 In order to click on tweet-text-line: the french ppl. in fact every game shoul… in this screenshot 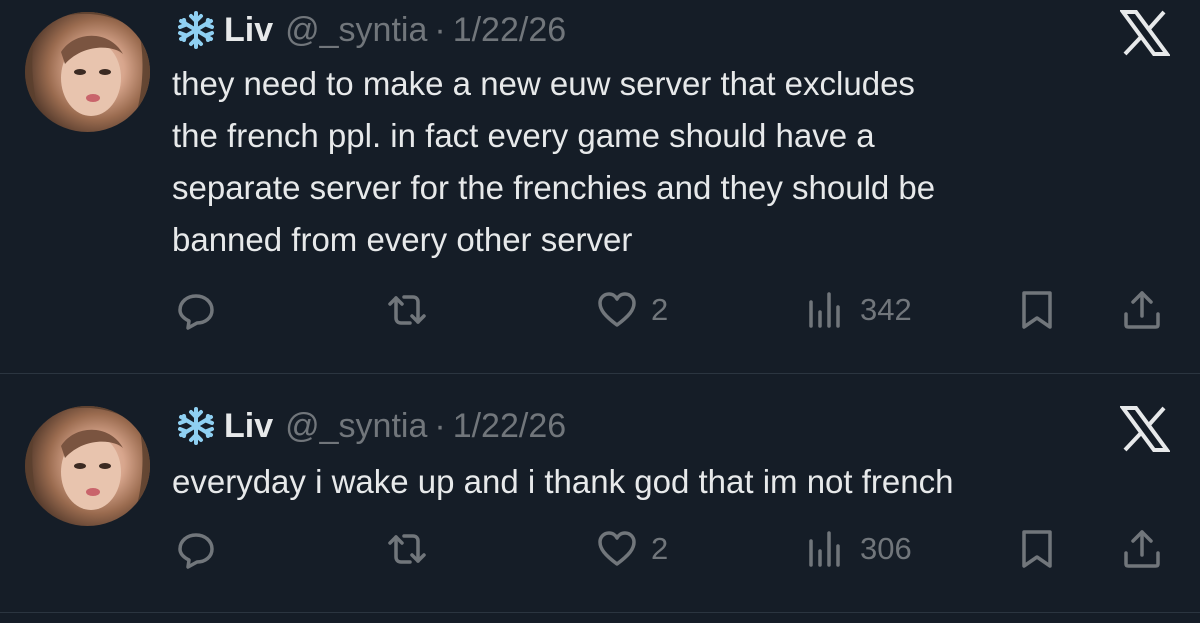, I will do `click(523, 135)`.